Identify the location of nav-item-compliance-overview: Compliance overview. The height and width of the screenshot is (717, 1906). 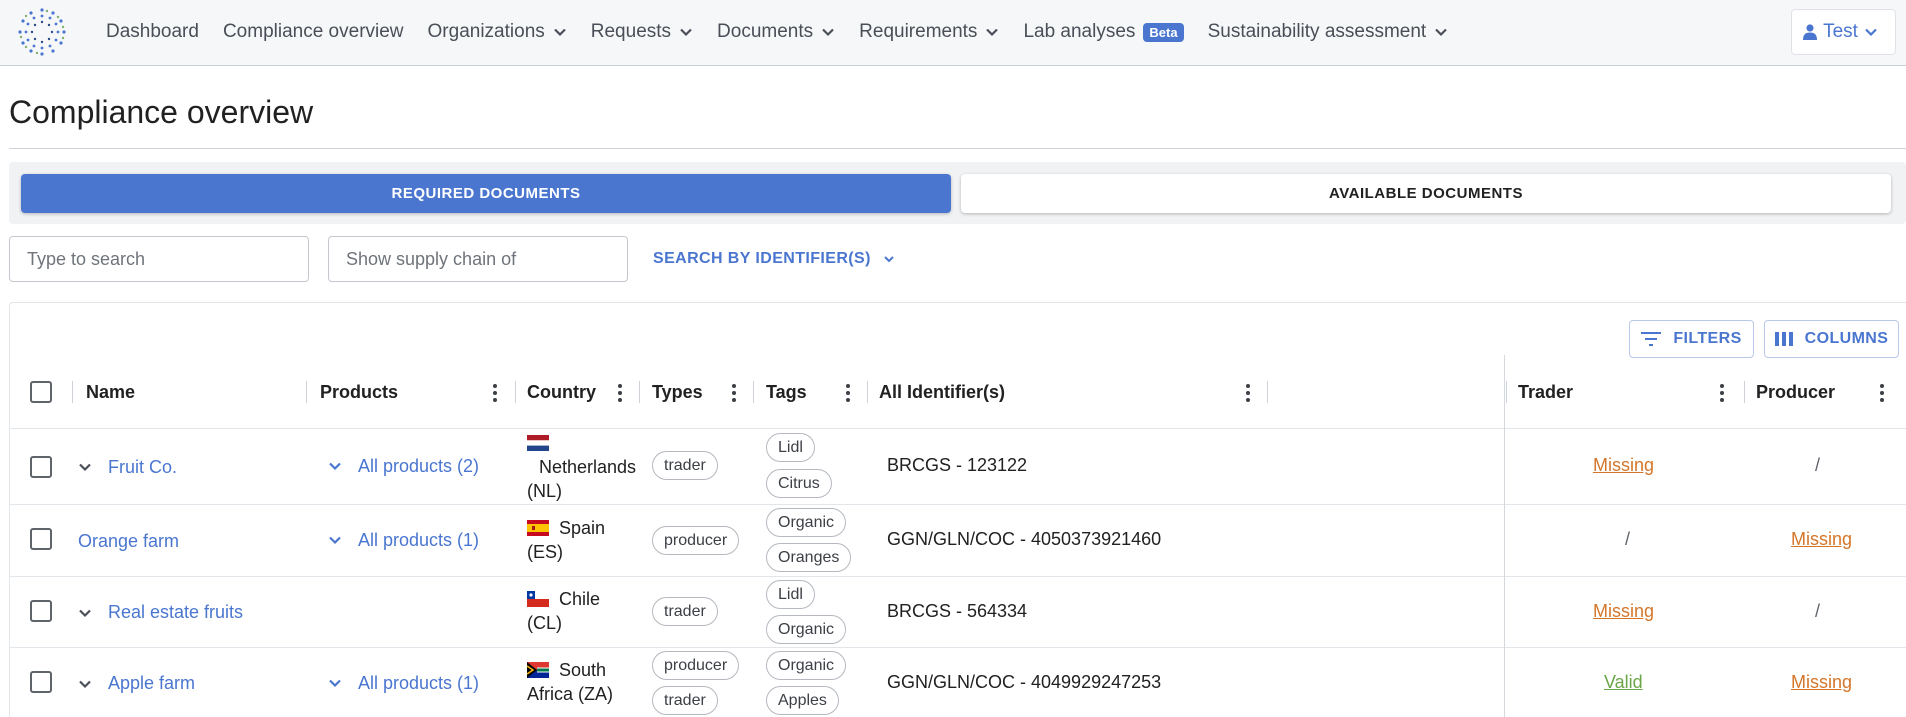
(313, 32).